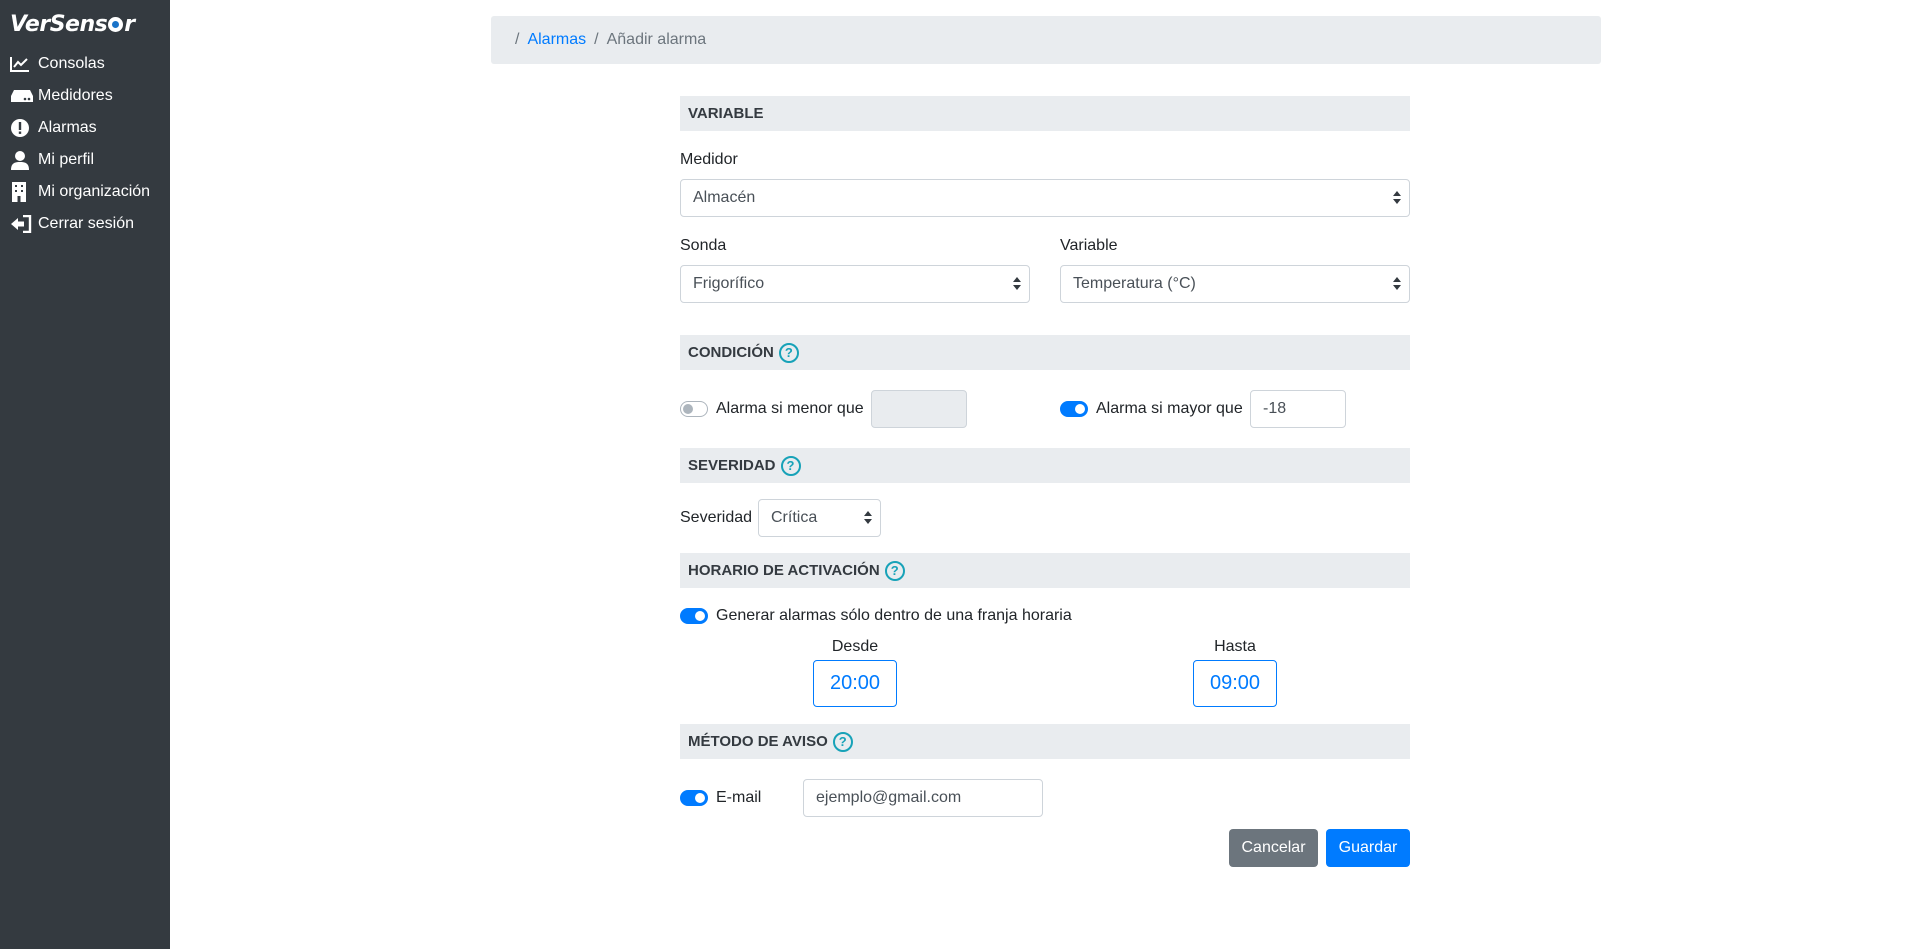  Describe the element at coordinates (22, 96) in the screenshot. I see `hdd-icon` at that location.